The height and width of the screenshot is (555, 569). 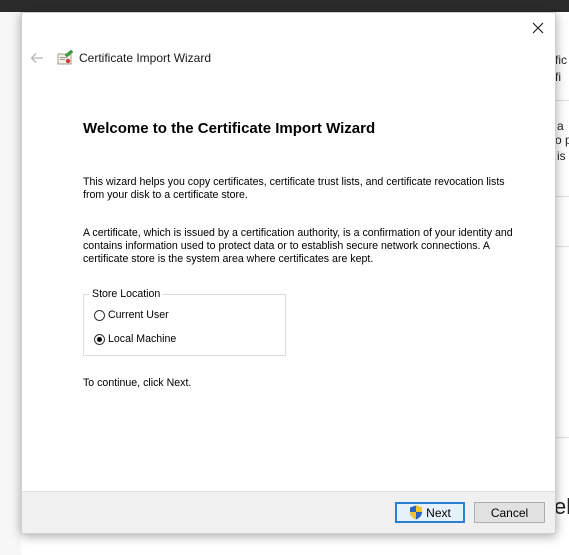 I want to click on background-text-fragment: a, so click(x=560, y=126).